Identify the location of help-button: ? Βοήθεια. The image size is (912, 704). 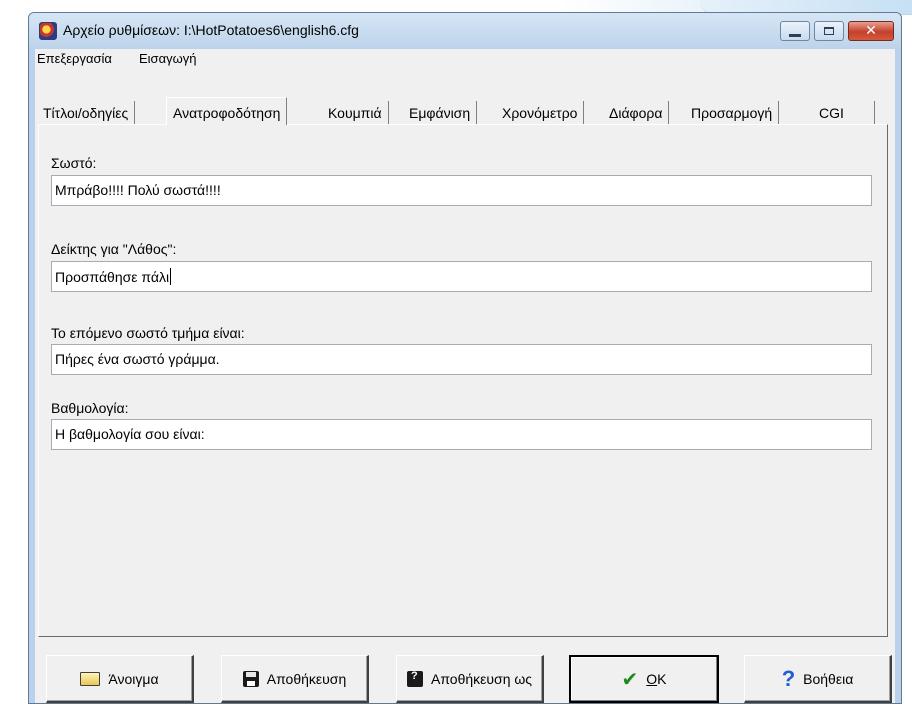
(818, 679).